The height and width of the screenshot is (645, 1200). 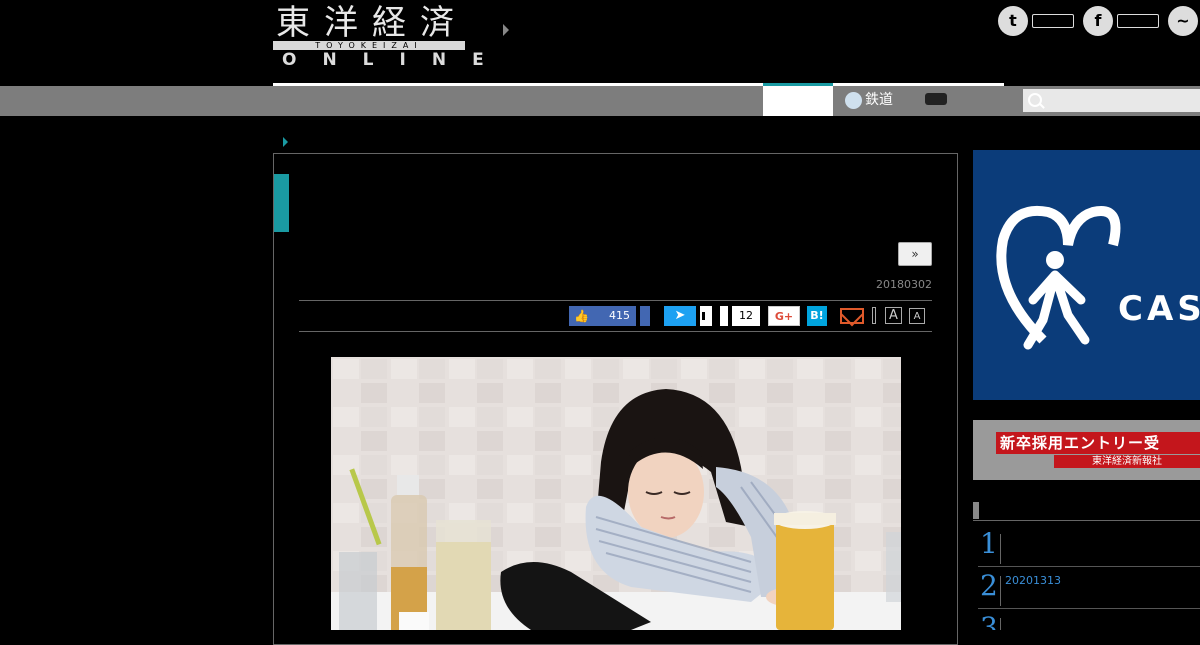 I want to click on heart-figure-logo-icon, so click(x=1058, y=277).